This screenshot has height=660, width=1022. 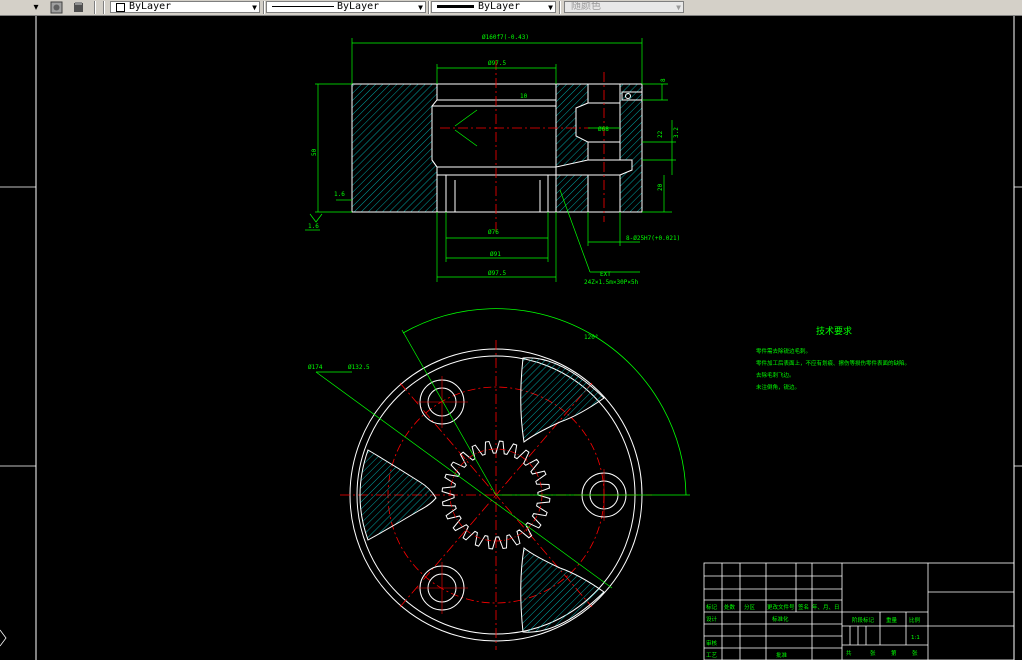 I want to click on tb-doc: 更改文件号, so click(x=781, y=607).